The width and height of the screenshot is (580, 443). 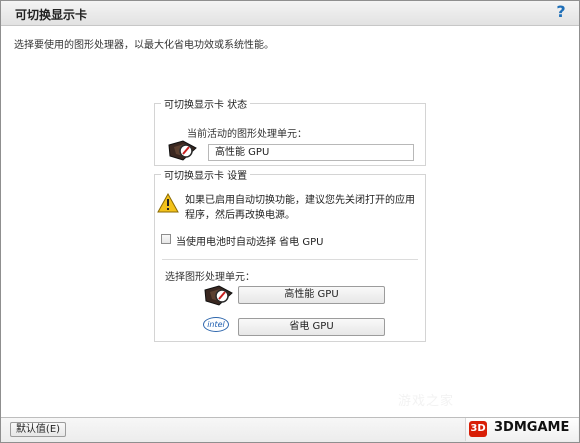 What do you see at coordinates (290, 429) in the screenshot?
I see `bottom-action-bar: 默认值(E) 3D 3DMGAME` at bounding box center [290, 429].